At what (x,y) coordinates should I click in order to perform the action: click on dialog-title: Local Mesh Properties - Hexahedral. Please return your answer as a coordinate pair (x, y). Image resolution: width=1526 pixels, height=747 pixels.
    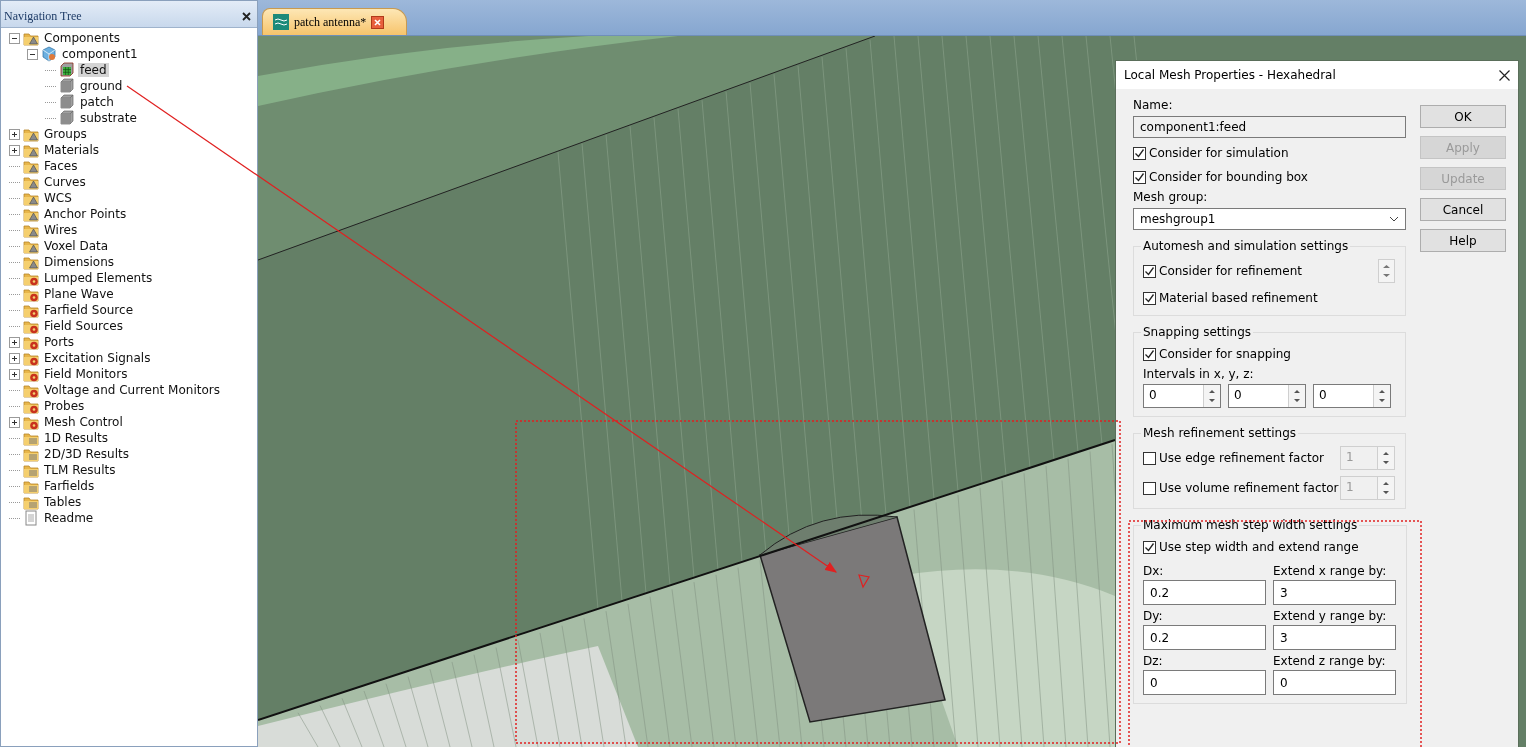
    Looking at the image, I should click on (1230, 75).